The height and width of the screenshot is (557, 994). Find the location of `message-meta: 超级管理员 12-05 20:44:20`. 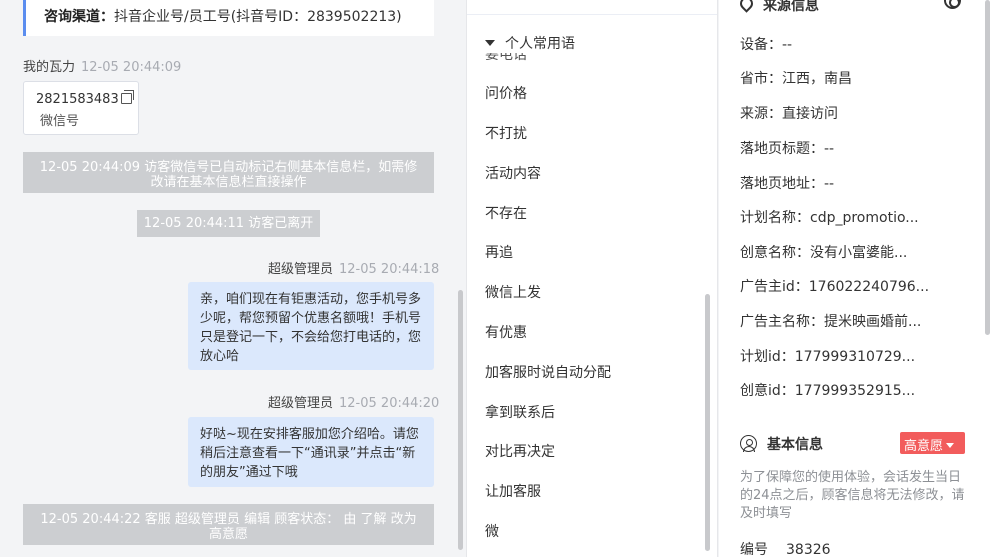

message-meta: 超级管理员 12-05 20:44:20 is located at coordinates (353, 401).